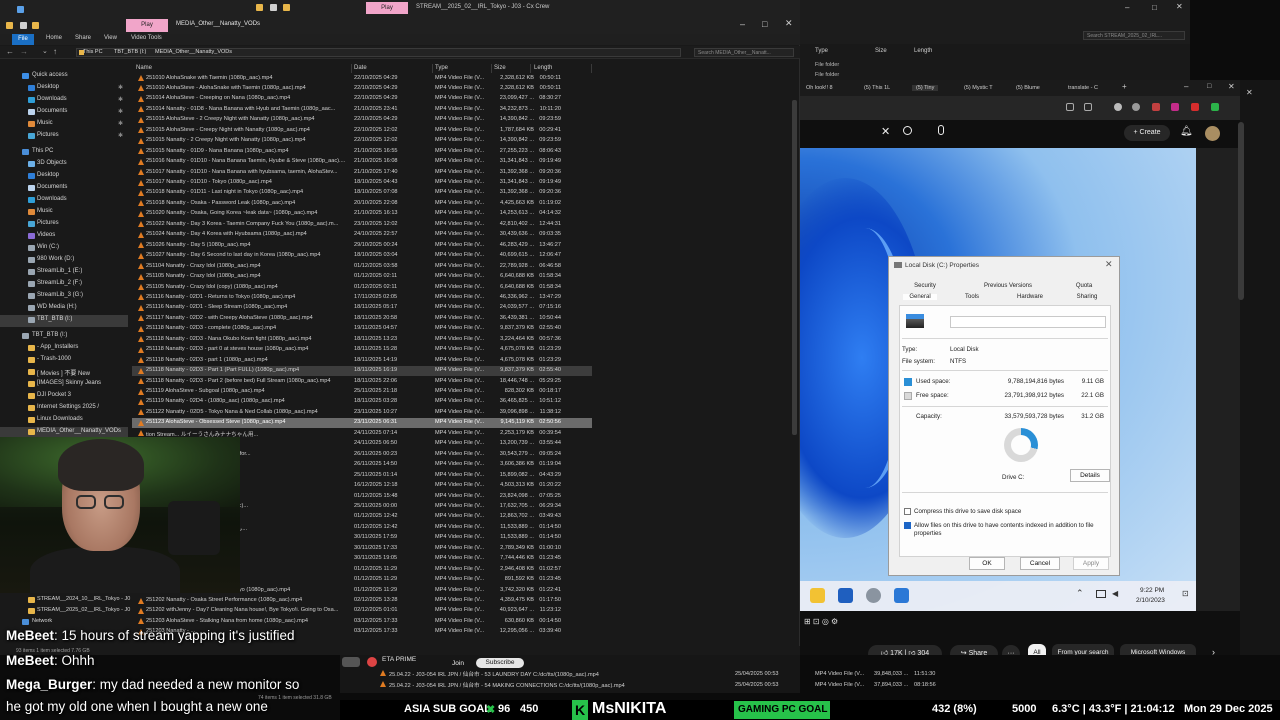 This screenshot has width=1280, height=720. I want to click on nav-downloads: Downloads ✱, so click(64, 101).